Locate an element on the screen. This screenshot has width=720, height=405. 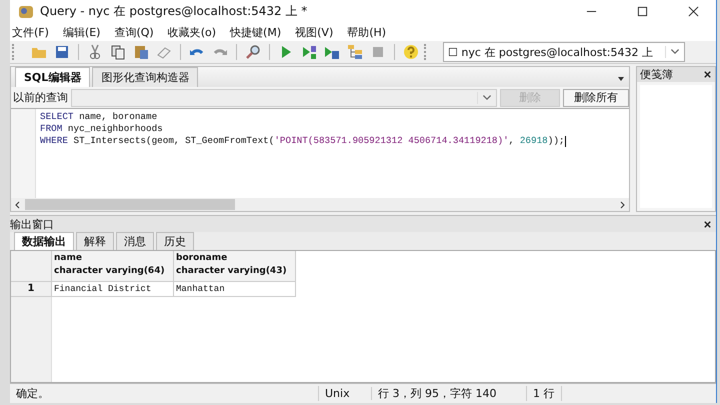
menu-item: 快捷键(M) is located at coordinates (256, 32).